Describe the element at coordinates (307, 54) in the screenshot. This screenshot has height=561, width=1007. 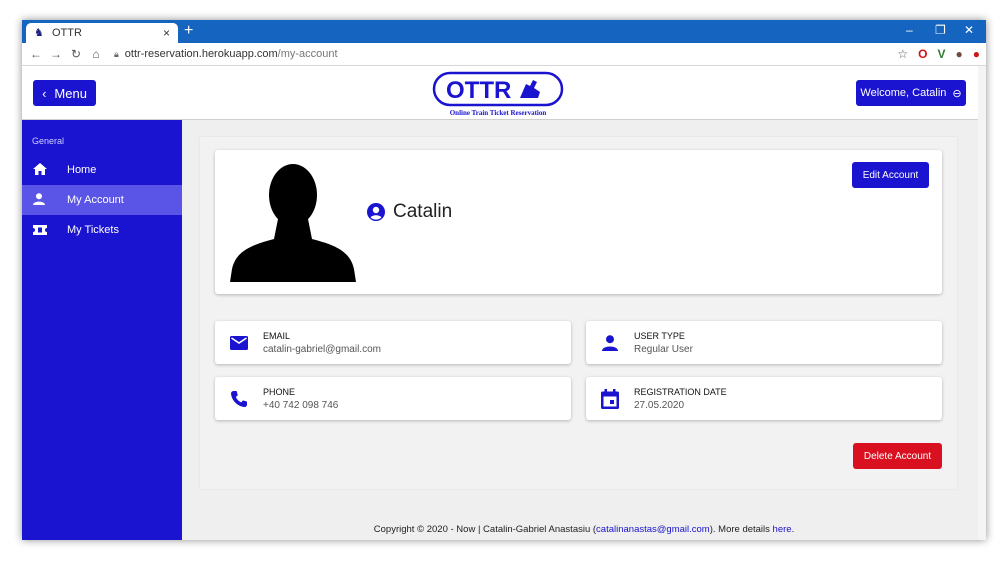
I see `url-path: /my-account` at that location.